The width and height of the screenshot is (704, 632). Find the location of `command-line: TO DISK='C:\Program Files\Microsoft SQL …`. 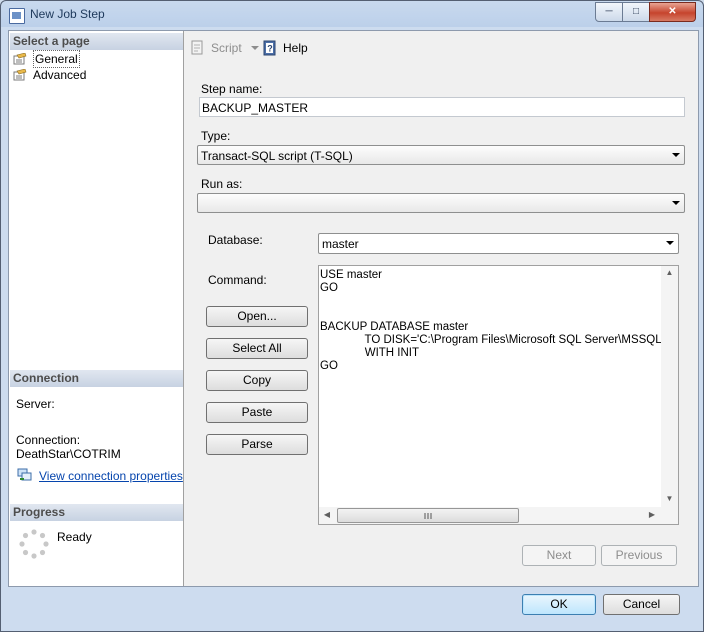

command-line: TO DISK='C:\Program Files\Microsoft SQL … is located at coordinates (497, 340).